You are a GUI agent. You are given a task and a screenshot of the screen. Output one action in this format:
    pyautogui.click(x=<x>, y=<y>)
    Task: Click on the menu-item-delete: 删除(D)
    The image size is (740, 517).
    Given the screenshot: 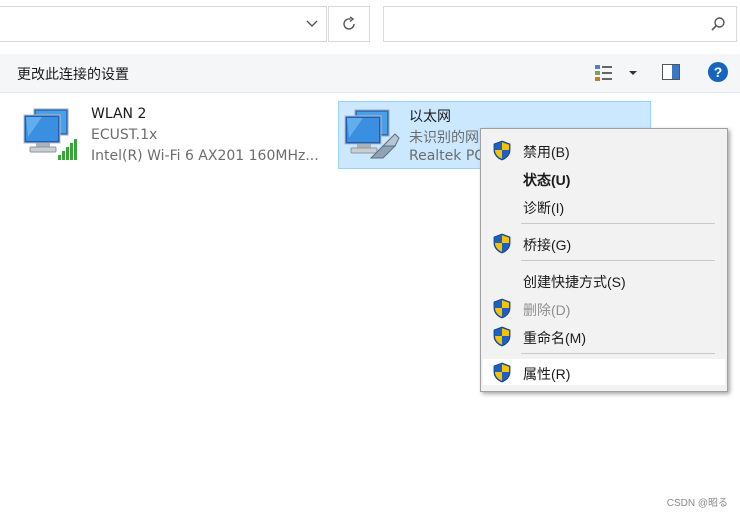 What is the action you would take?
    pyautogui.click(x=604, y=308)
    